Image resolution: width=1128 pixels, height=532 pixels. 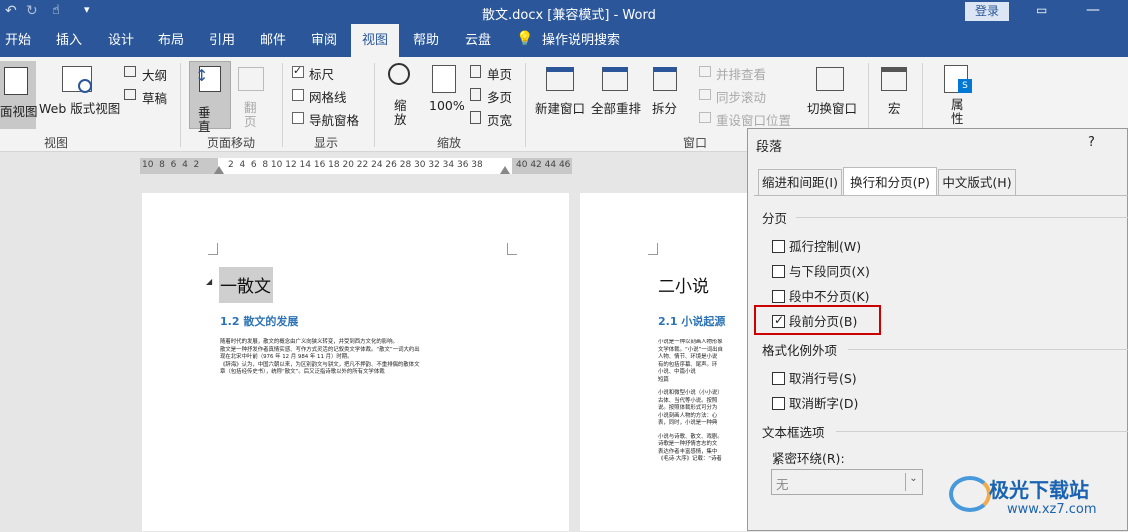 I want to click on nav-pane-label: 导航窗格, so click(x=334, y=120).